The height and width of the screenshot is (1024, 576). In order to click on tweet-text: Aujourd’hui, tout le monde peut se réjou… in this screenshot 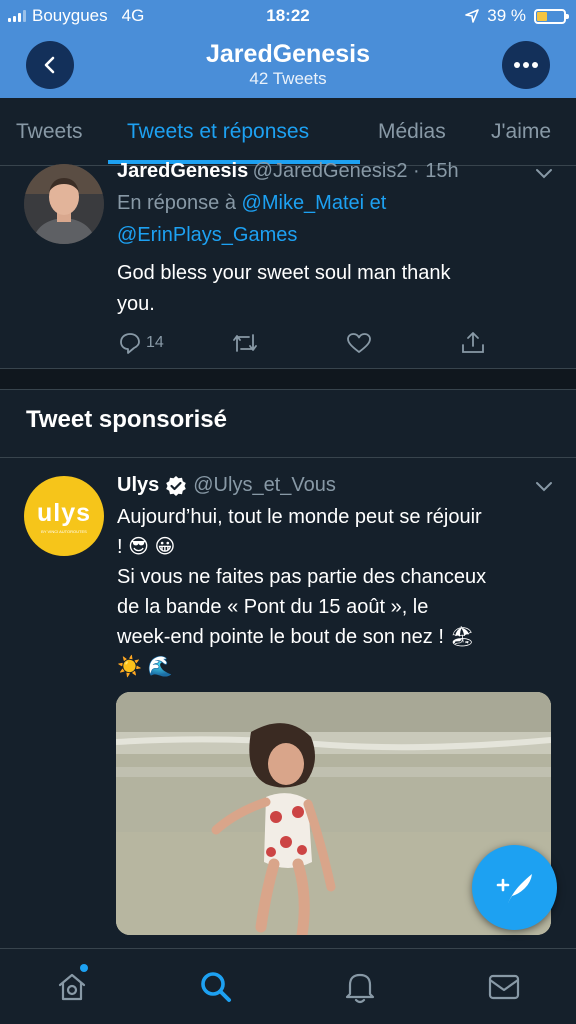, I will do `click(299, 517)`.